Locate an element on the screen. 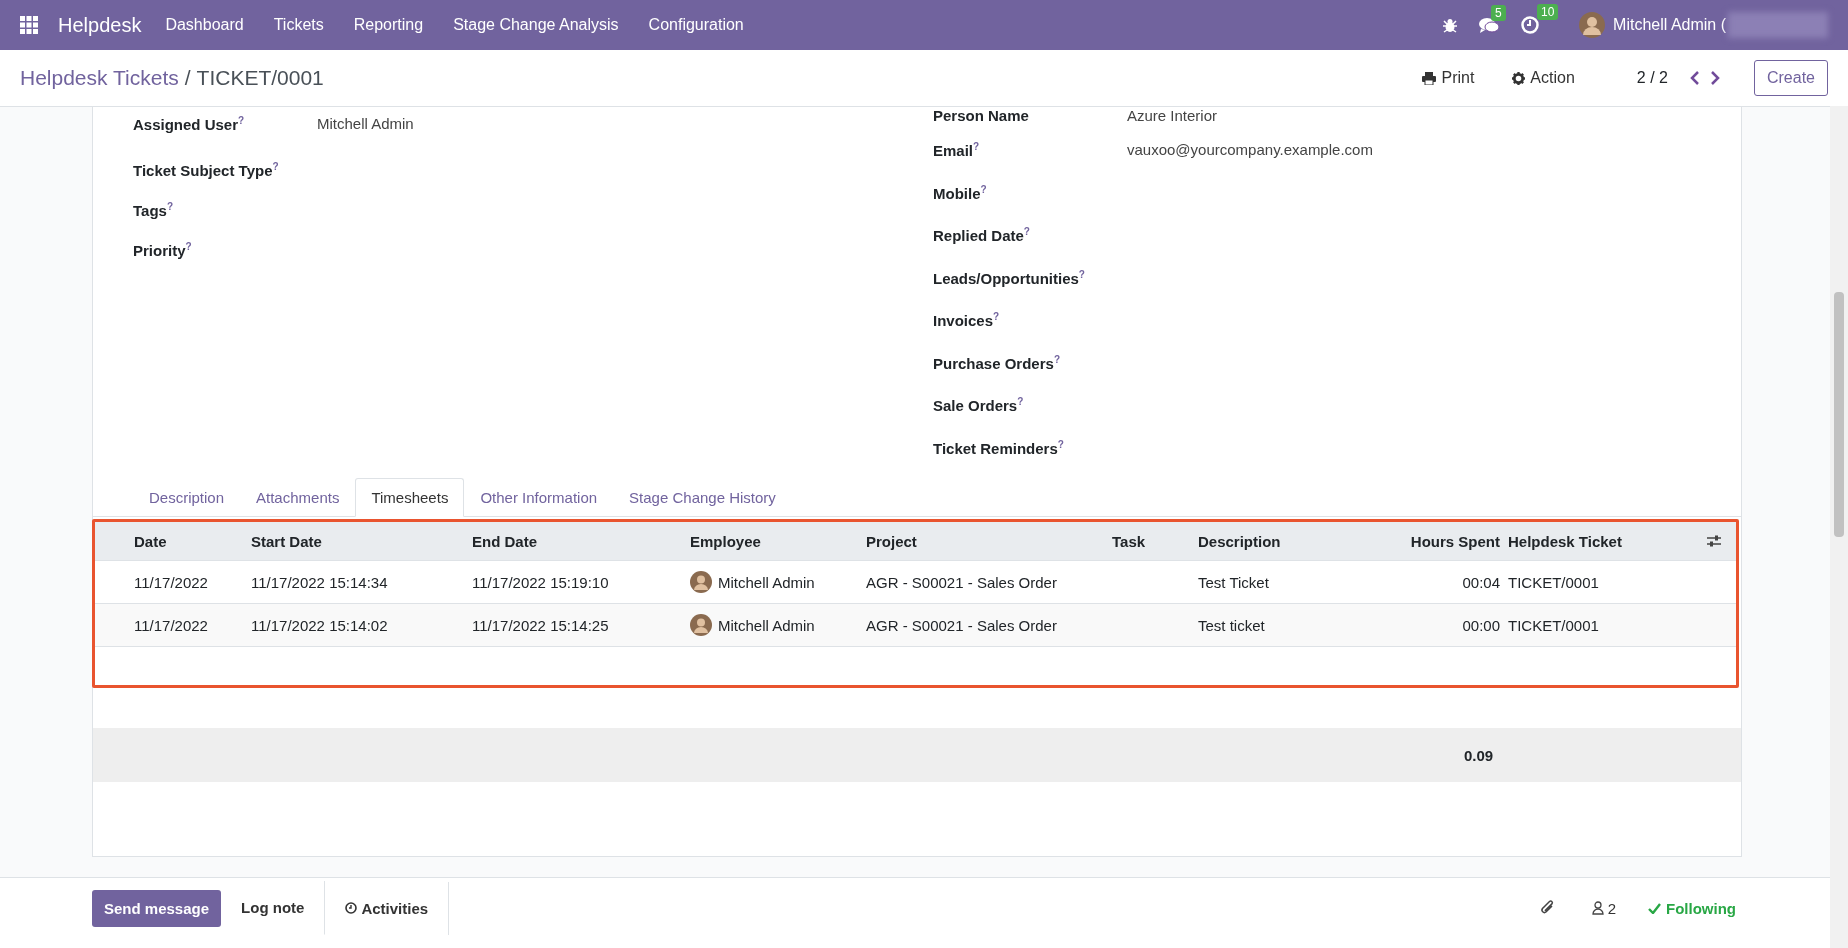  field-label: Mobile$^{?}$ is located at coordinates (960, 192).